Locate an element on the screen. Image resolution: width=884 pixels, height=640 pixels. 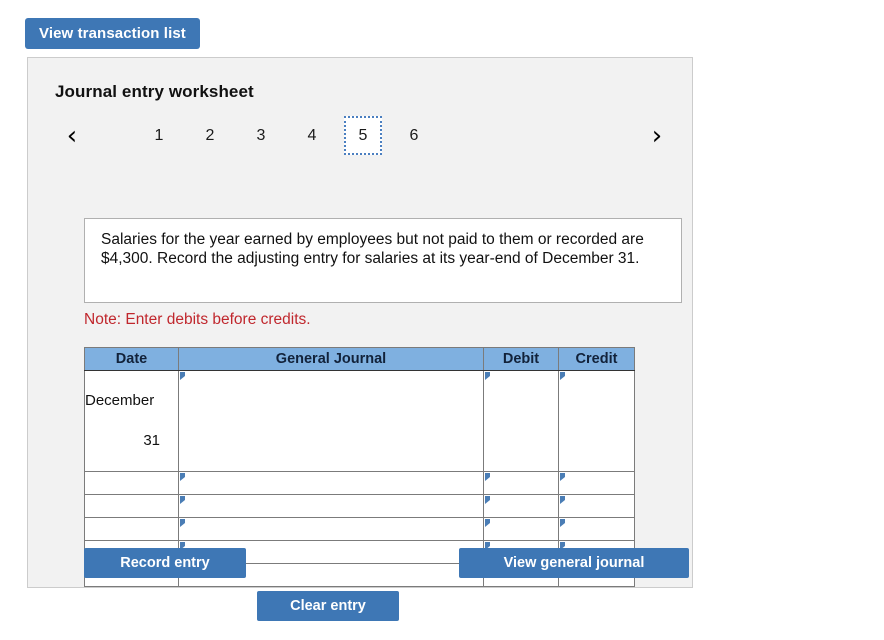
tab-5: 5 is located at coordinates (363, 135).